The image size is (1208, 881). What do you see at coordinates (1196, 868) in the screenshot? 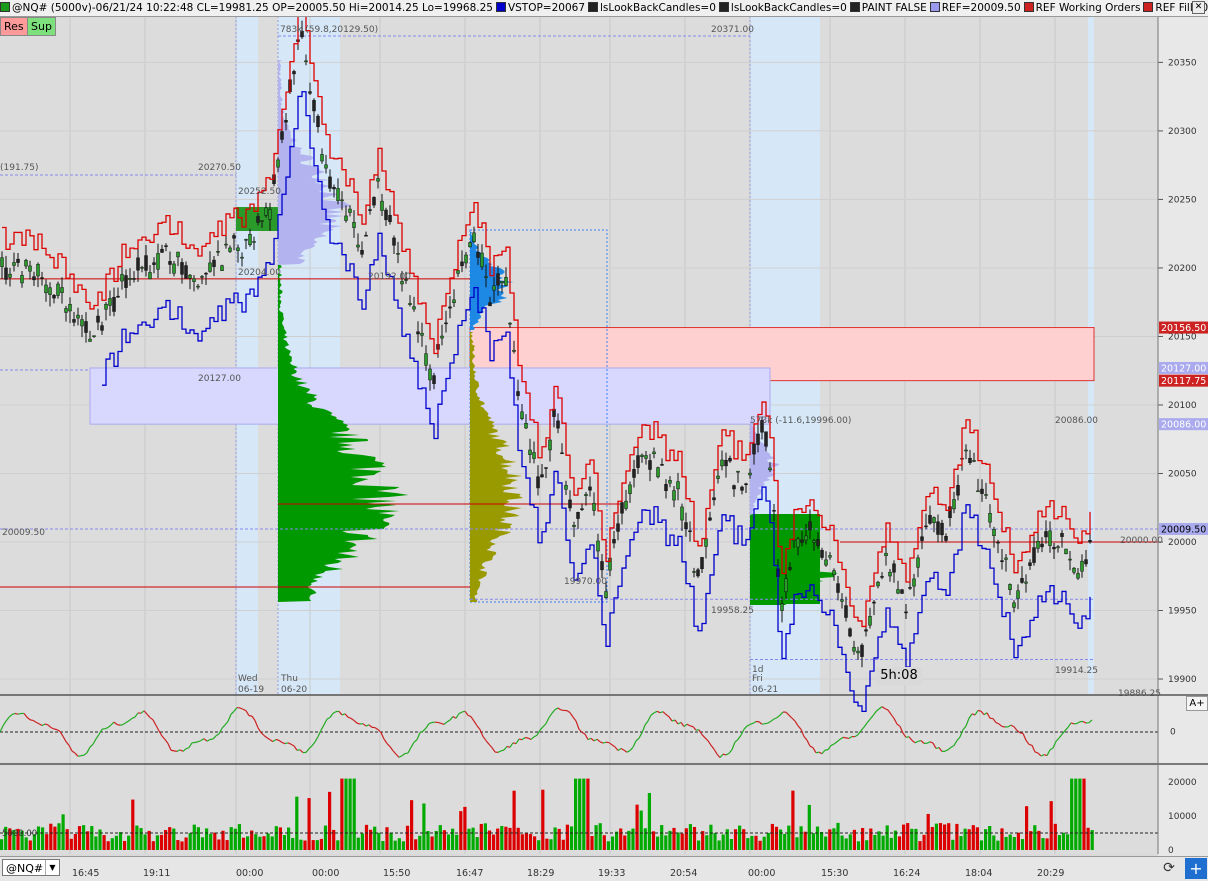
I see `add-icon: +` at bounding box center [1196, 868].